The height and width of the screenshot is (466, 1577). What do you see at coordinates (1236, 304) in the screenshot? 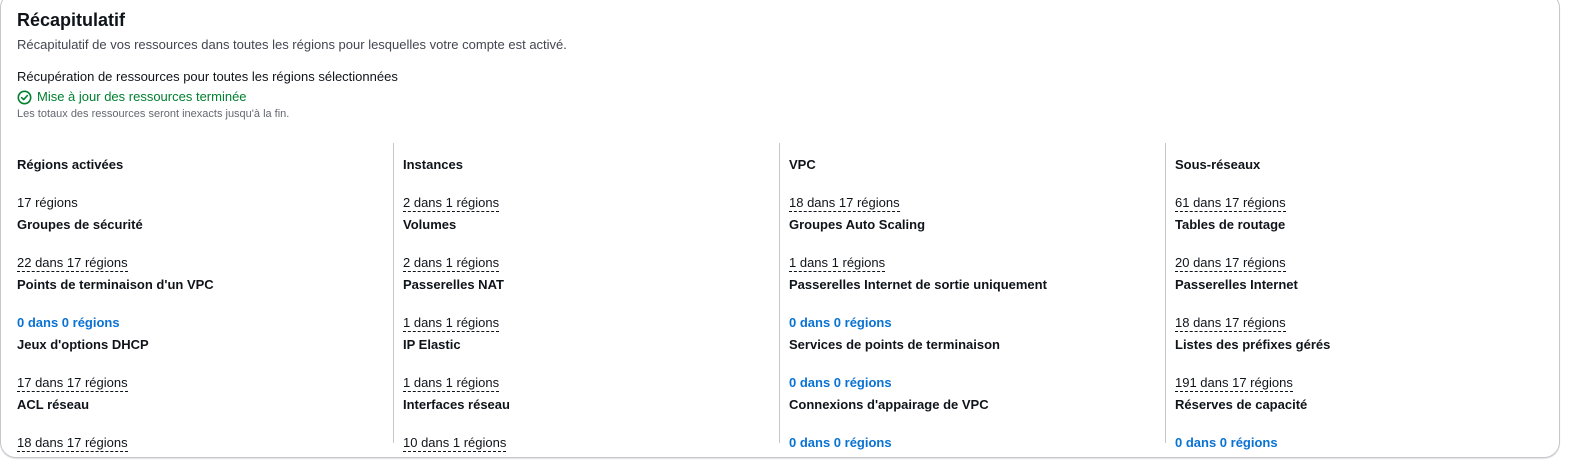
I see `resource-item-passerelles-internet: Passerelles Internet 18 dans 17 régions` at bounding box center [1236, 304].